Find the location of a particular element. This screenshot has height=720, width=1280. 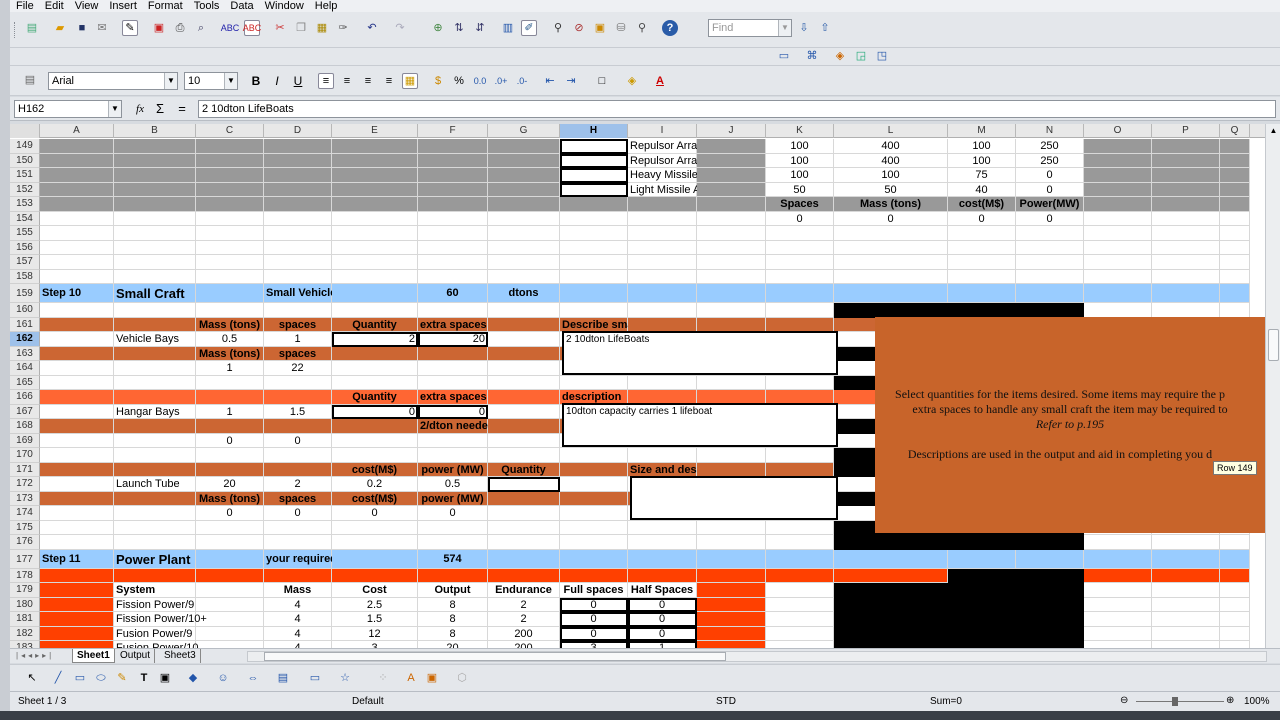

row-header-162: 162 is located at coordinates (25, 339).